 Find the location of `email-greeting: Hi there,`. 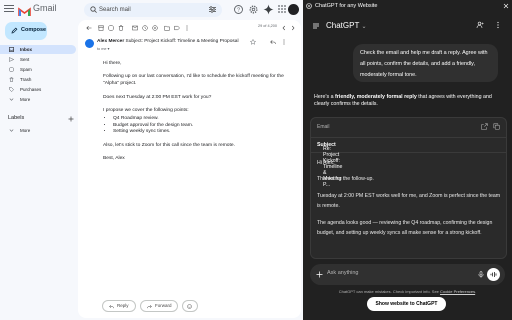

email-greeting: Hi there, is located at coordinates (112, 63).